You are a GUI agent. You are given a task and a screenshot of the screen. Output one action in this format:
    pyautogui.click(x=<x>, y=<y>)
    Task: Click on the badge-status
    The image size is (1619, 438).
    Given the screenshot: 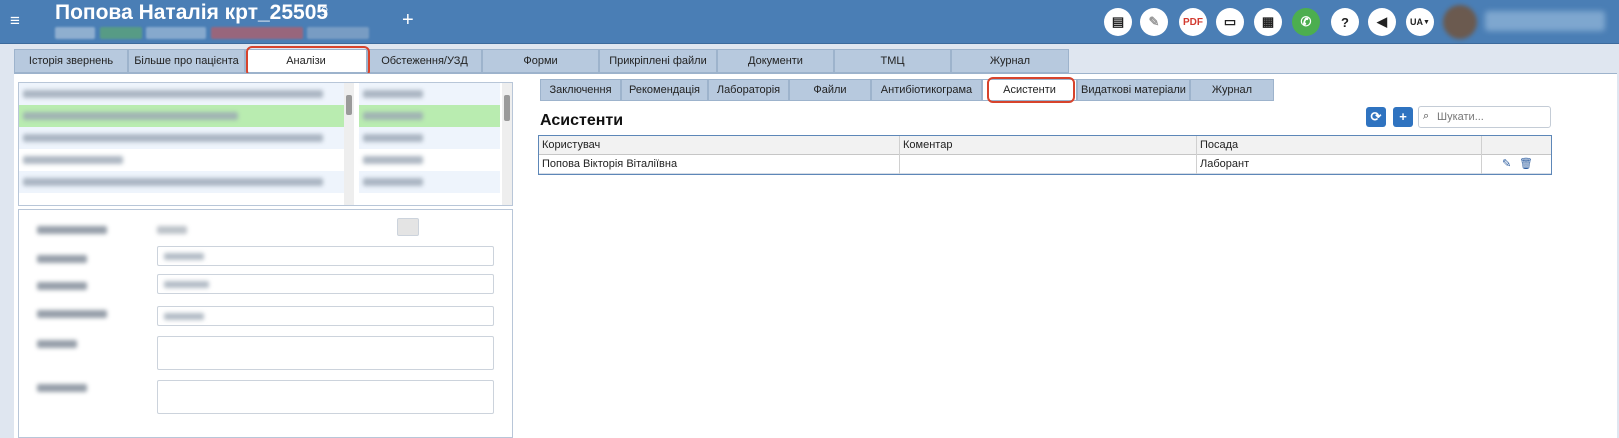 What is the action you would take?
    pyautogui.click(x=121, y=33)
    